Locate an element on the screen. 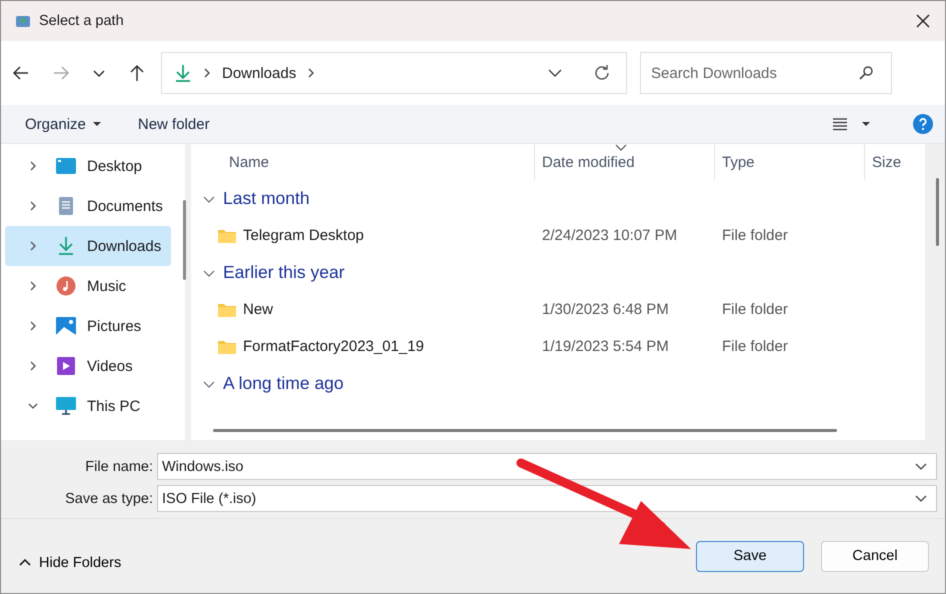 The image size is (946, 594). sidebar-label: Desktop is located at coordinates (114, 166).